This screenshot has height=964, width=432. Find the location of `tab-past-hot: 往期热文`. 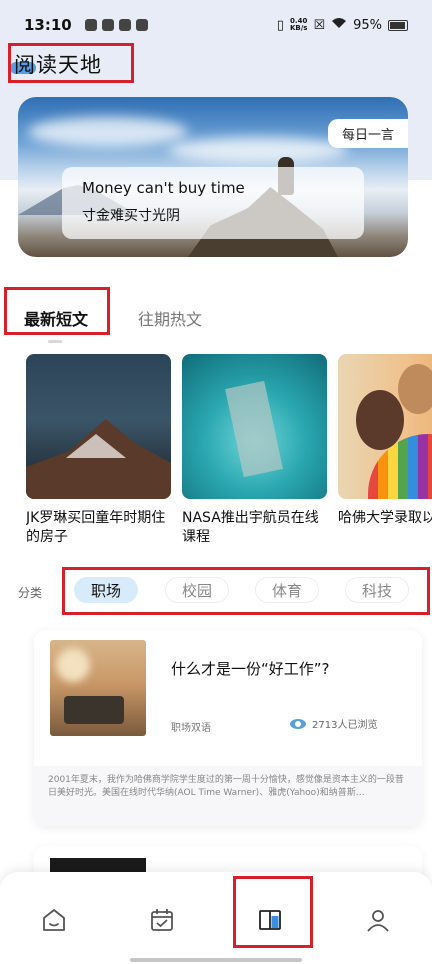

tab-past-hot: 往期热文 is located at coordinates (170, 318).